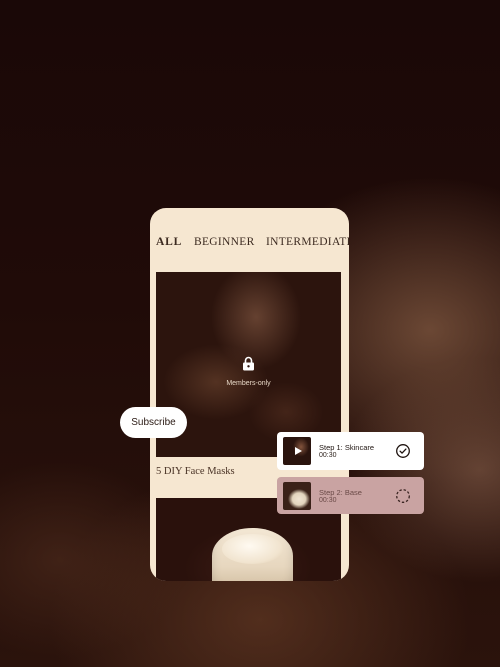 This screenshot has height=667, width=500. Describe the element at coordinates (195, 471) in the screenshot. I see `video-title: 5 DIY Face Masks` at that location.